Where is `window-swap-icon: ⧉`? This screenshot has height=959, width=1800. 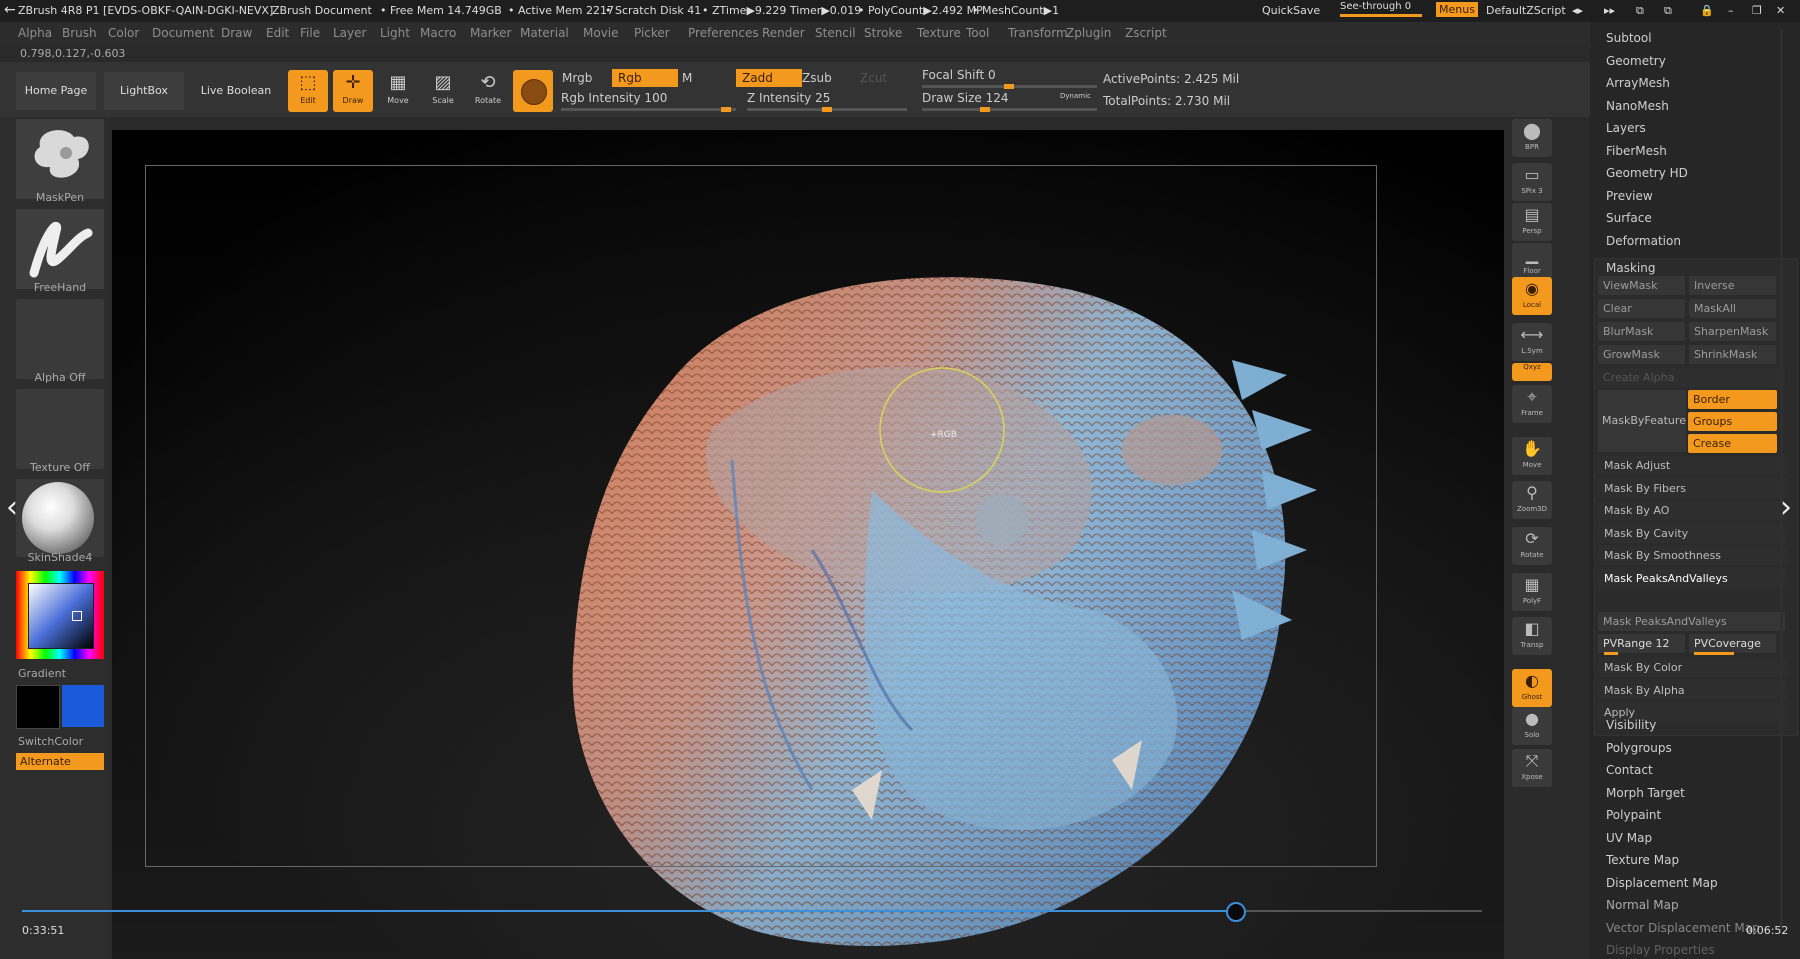
window-swap-icon: ⧉ is located at coordinates (1640, 11).